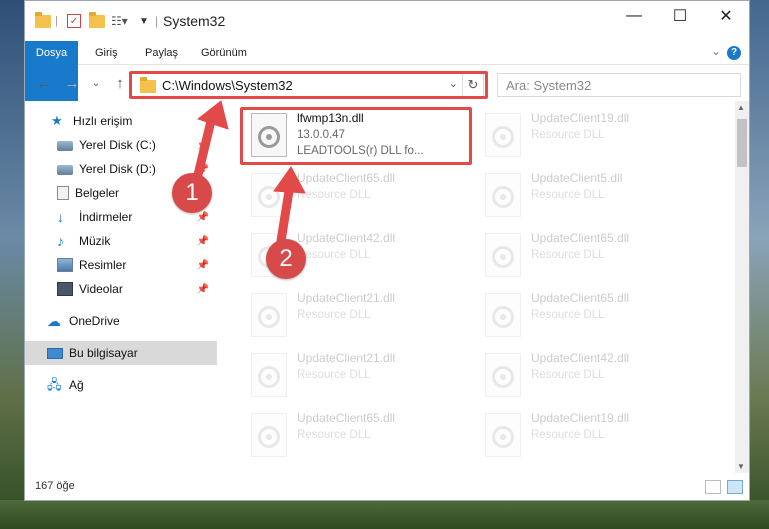  I want to click on toolbar-dropdown-icon: ▼, so click(144, 21).